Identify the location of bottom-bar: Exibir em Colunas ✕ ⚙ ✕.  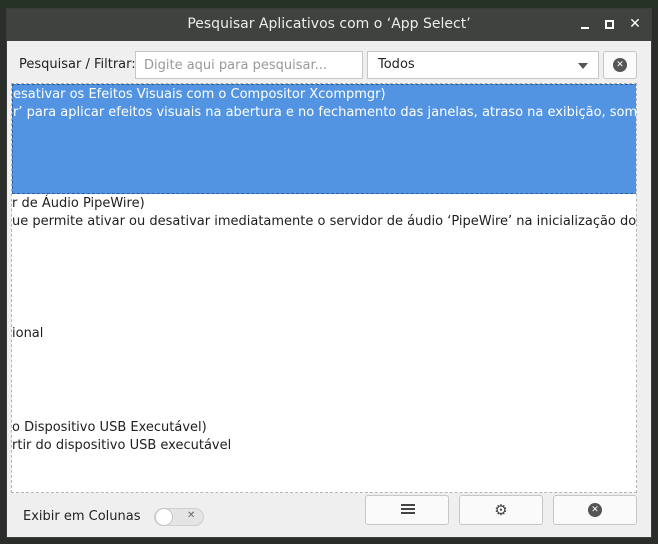
(329, 515).